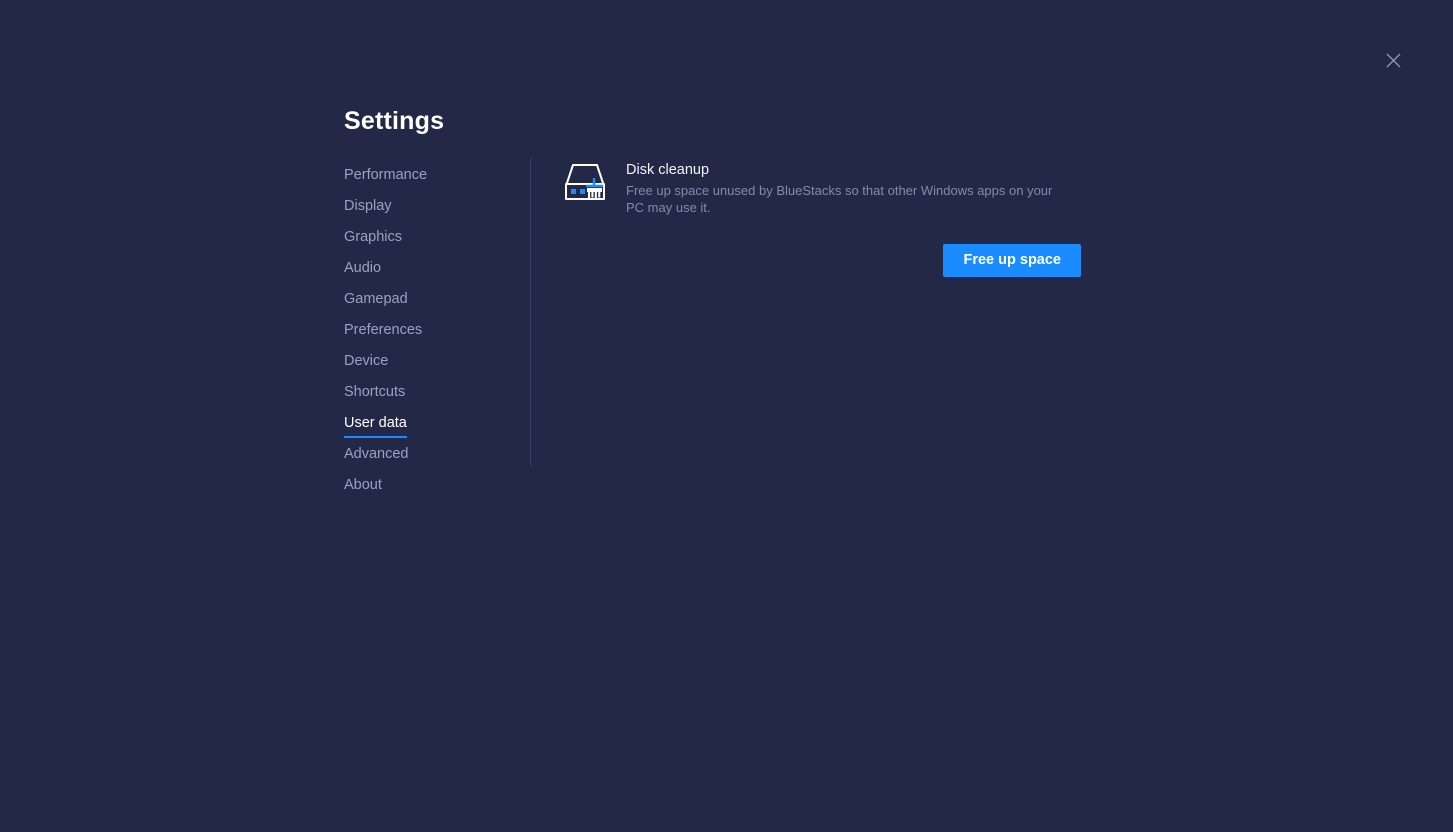 The height and width of the screenshot is (832, 1453). What do you see at coordinates (429, 241) in the screenshot?
I see `sidebar-item-graphics: Graphics` at bounding box center [429, 241].